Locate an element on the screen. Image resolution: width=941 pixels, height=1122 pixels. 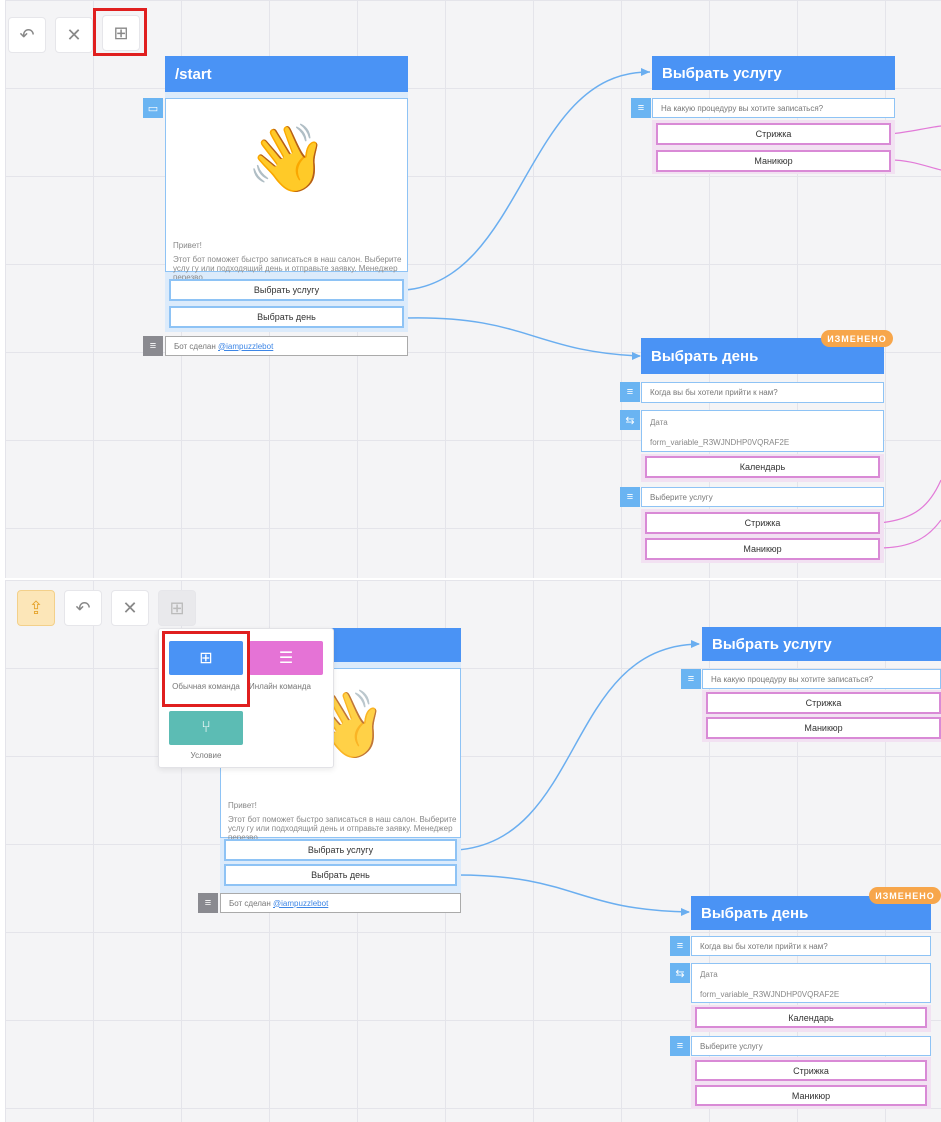
add-block-icon: ⊞ is located at coordinates (177, 607).